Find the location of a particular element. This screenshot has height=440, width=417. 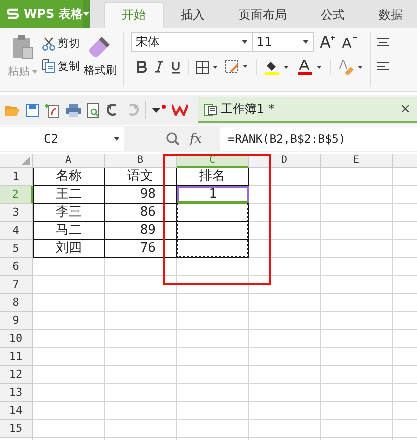

row-header: 10 is located at coordinates (16, 339).